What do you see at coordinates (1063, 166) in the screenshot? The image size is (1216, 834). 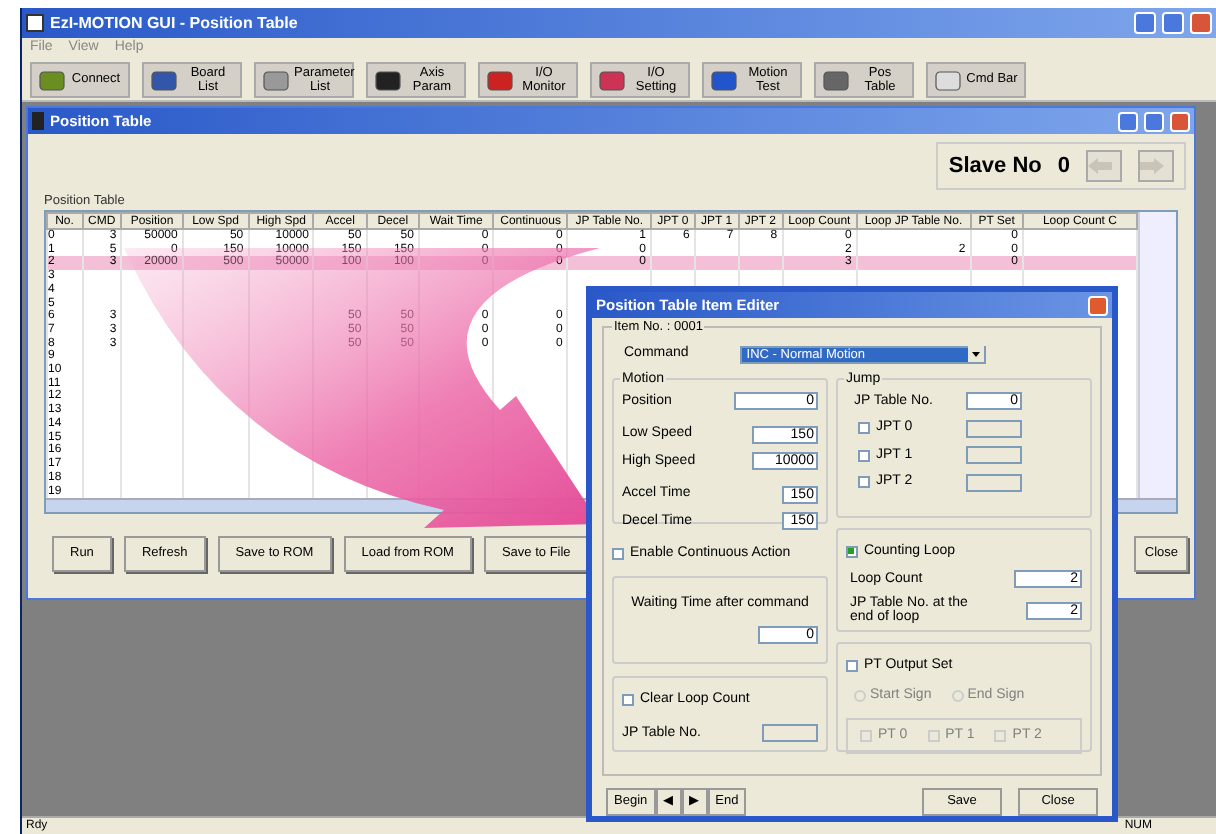 I see `slave-value: 0` at bounding box center [1063, 166].